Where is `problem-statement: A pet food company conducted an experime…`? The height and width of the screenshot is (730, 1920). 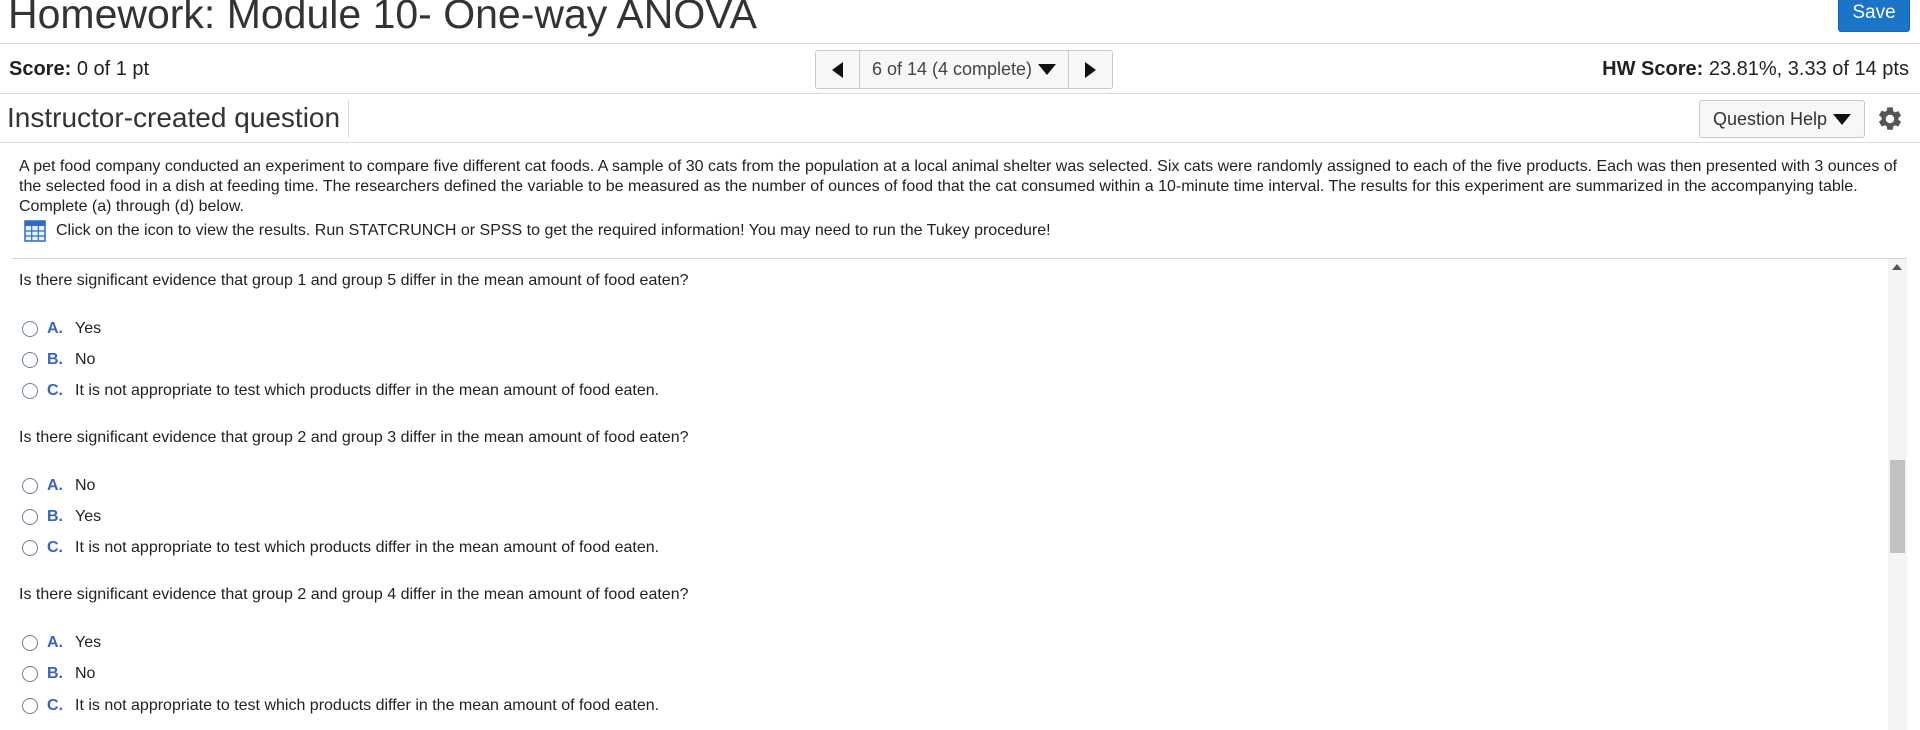 problem-statement: A pet food company conducted an experime… is located at coordinates (958, 186).